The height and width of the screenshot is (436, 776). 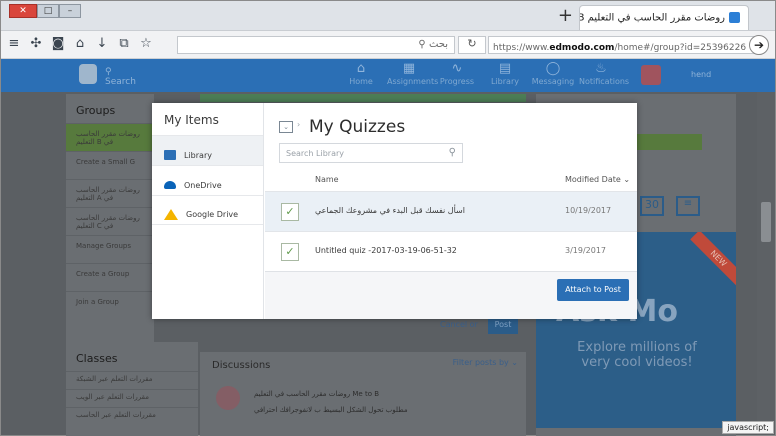 What do you see at coordinates (361, 81) in the screenshot?
I see `nav-home-label: Home` at bounding box center [361, 81].